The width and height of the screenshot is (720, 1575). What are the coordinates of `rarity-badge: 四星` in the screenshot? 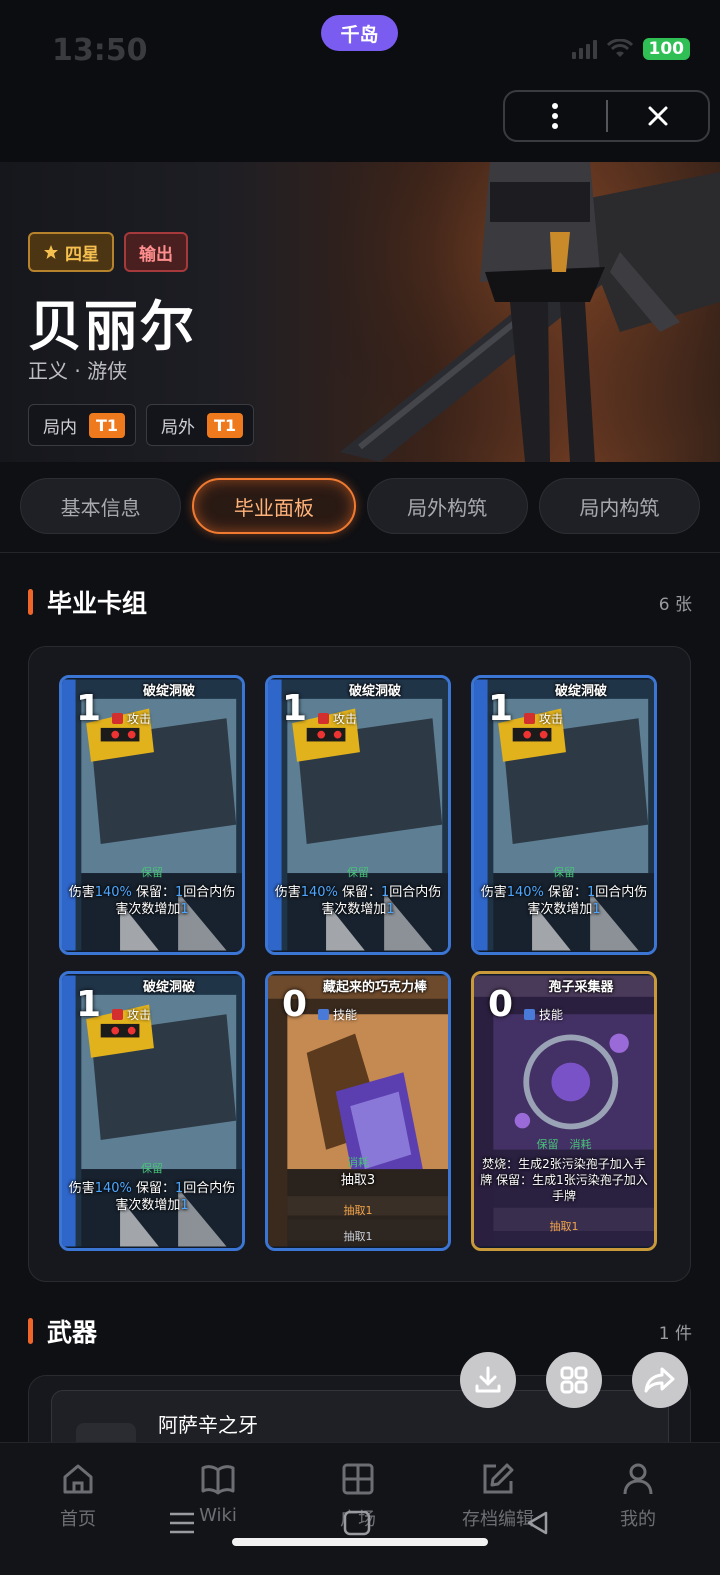 It's located at (71, 252).